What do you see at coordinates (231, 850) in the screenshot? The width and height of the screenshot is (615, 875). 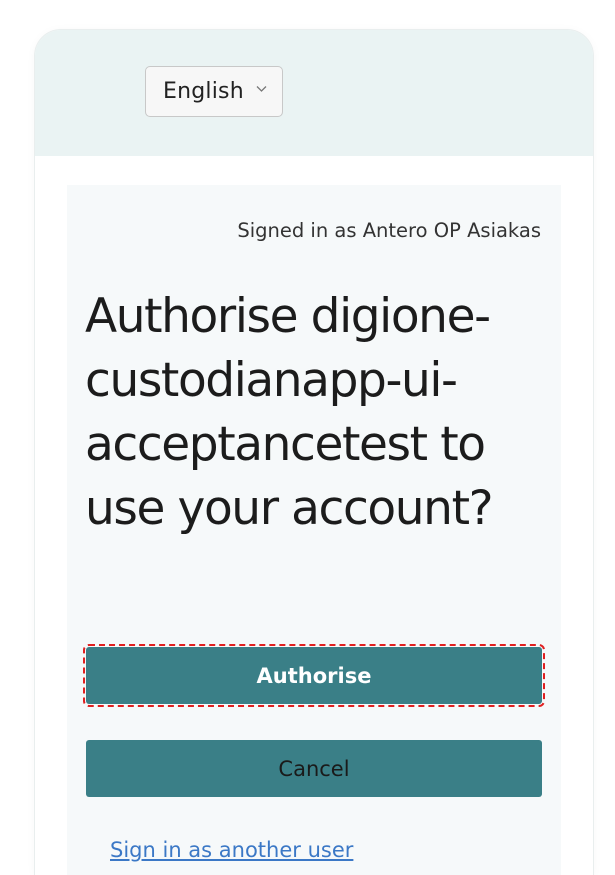 I see `sign-in-as-another-user-link: Sign in as another user` at bounding box center [231, 850].